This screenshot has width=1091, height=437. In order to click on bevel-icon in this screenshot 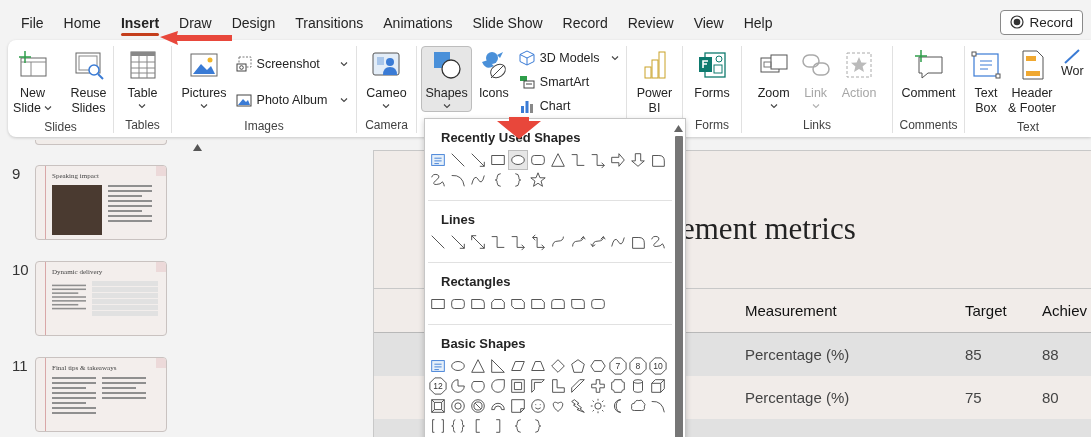, I will do `click(438, 406)`.